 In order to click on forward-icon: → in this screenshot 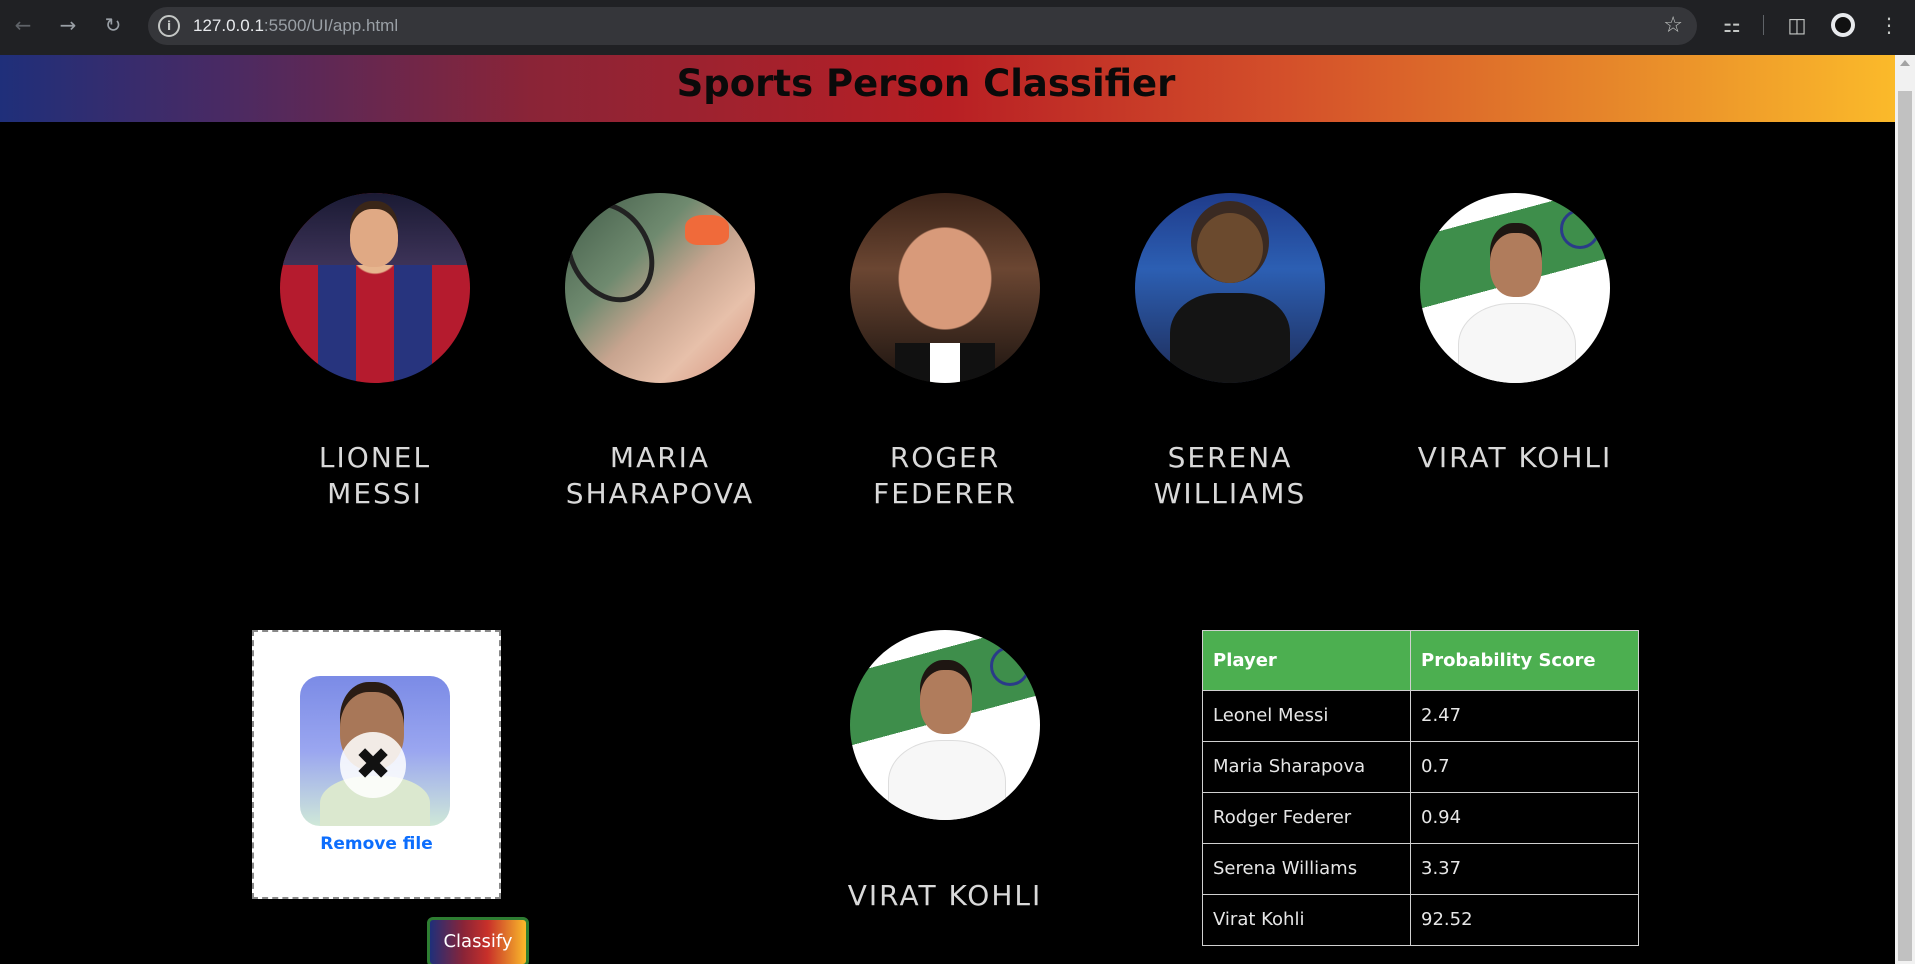, I will do `click(68, 25)`.